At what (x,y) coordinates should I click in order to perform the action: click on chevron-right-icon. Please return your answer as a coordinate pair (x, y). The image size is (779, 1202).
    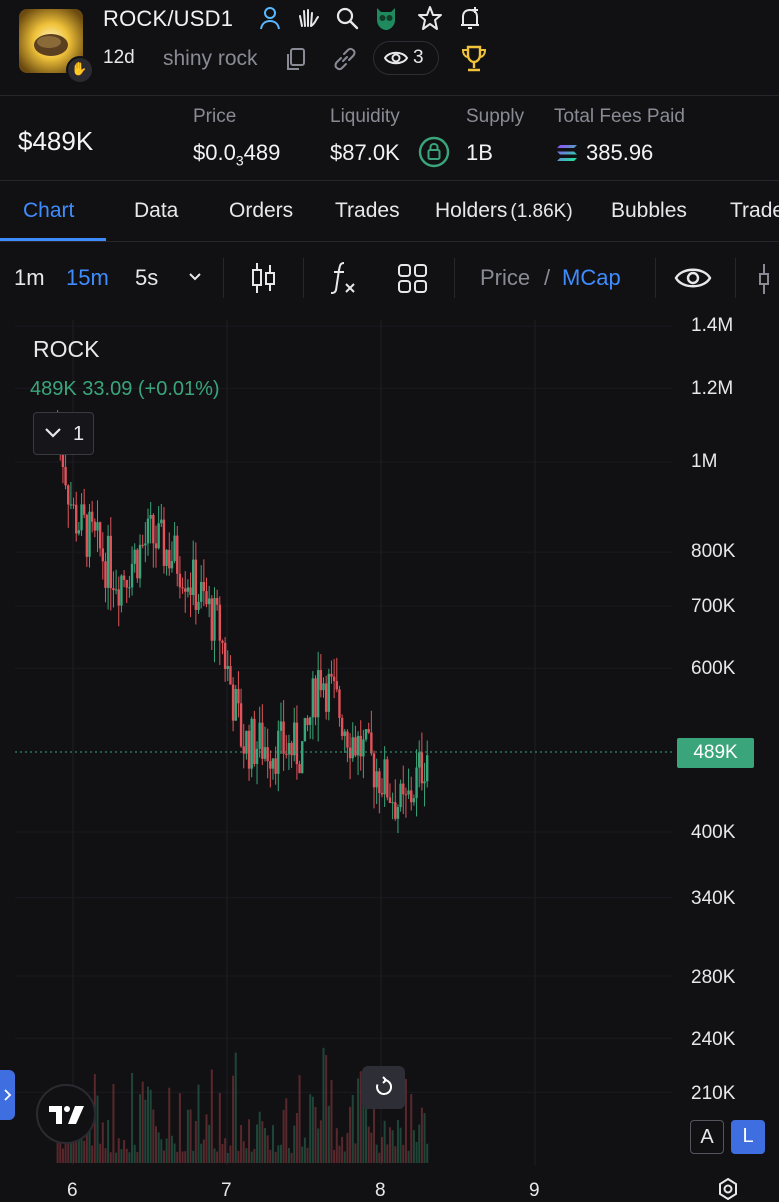
    Looking at the image, I should click on (8, 1095).